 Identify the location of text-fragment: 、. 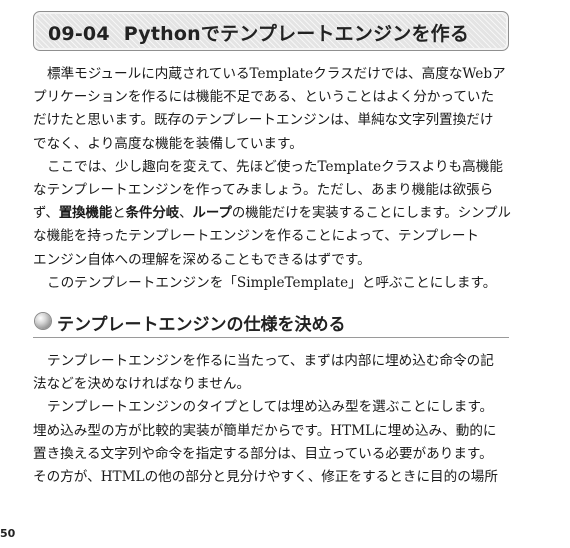
(186, 213).